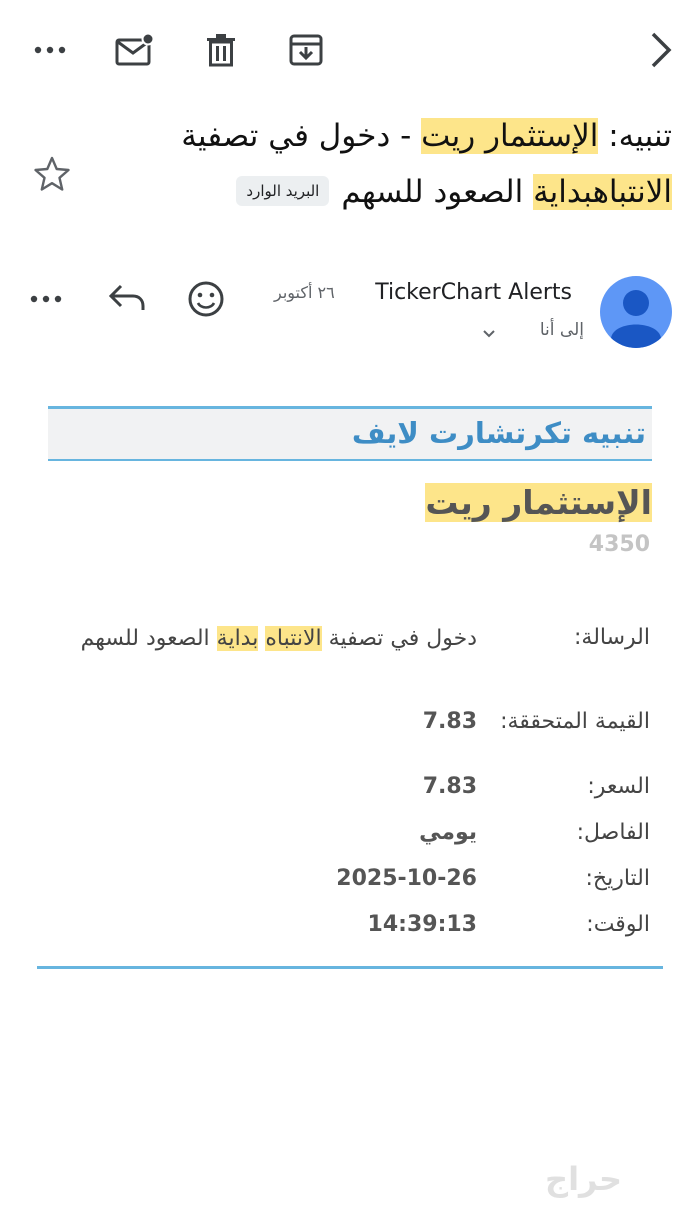 Image resolution: width=700 pixels, height=1205 pixels. I want to click on alert-card-title: تنبيه تكرتشارت لايف, so click(498, 433).